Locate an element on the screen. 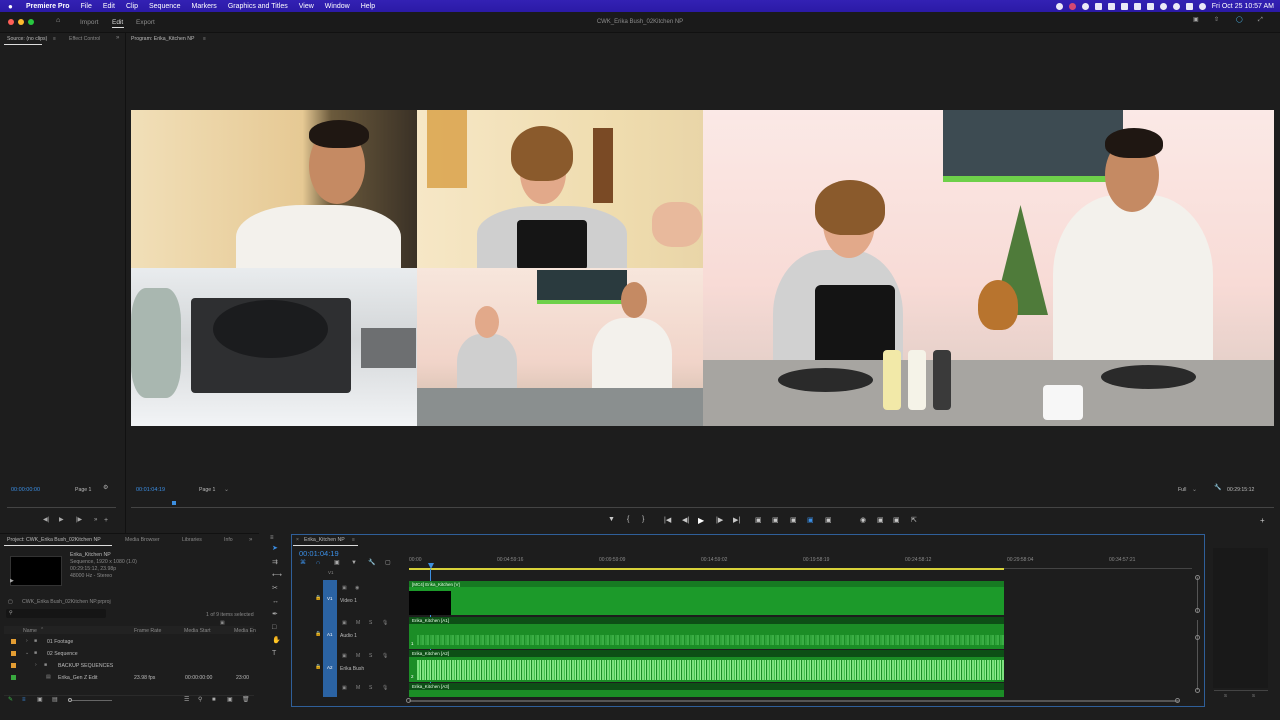 The width and height of the screenshot is (1280, 720). audio-clip: Erika_Kitchen [A2] 2 is located at coordinates (706, 666).